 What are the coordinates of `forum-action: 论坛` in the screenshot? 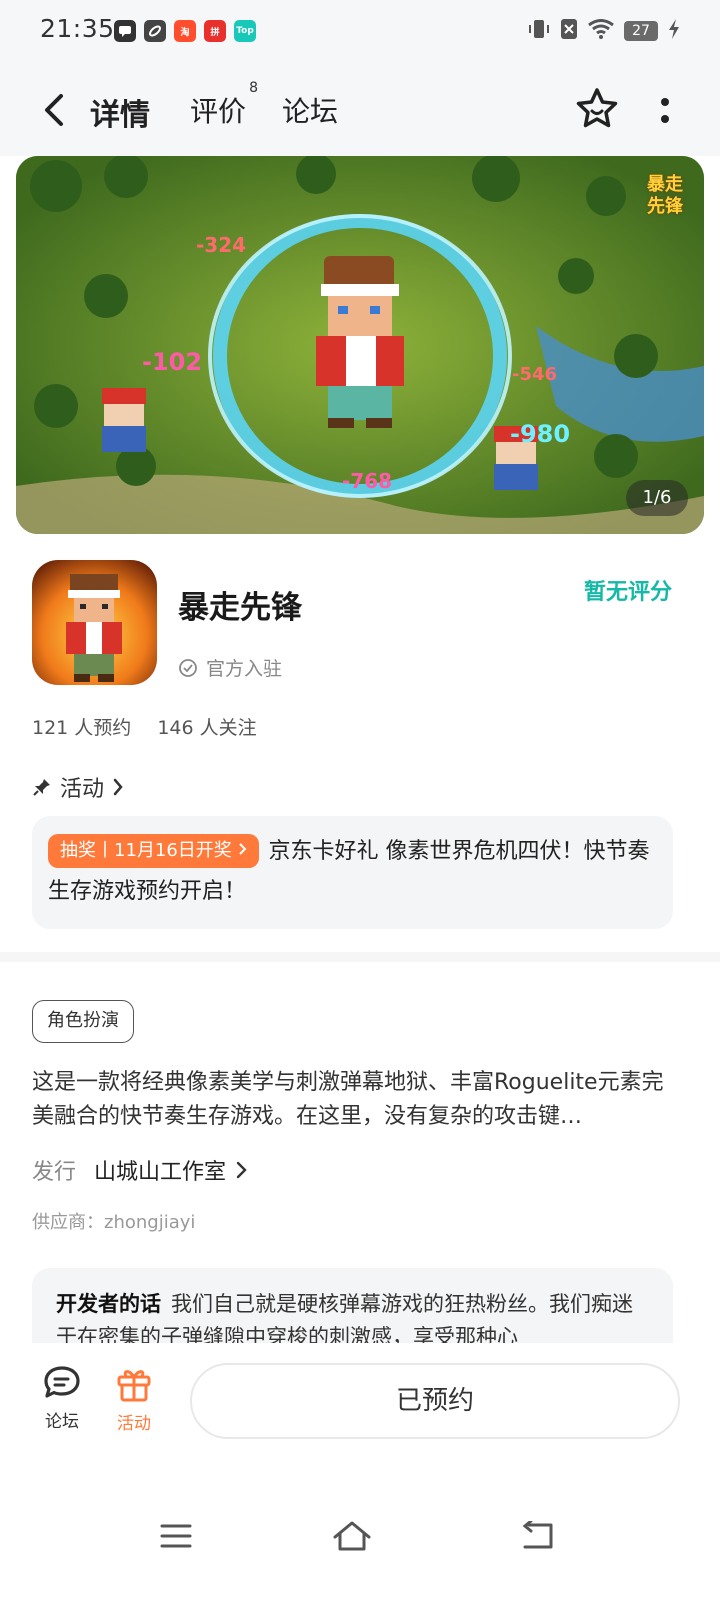 It's located at (62, 1398).